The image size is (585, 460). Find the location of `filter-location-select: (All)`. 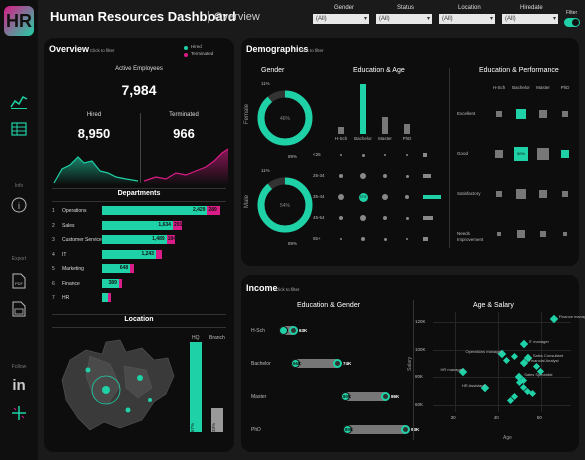

filter-location-select: (All) is located at coordinates (467, 19).